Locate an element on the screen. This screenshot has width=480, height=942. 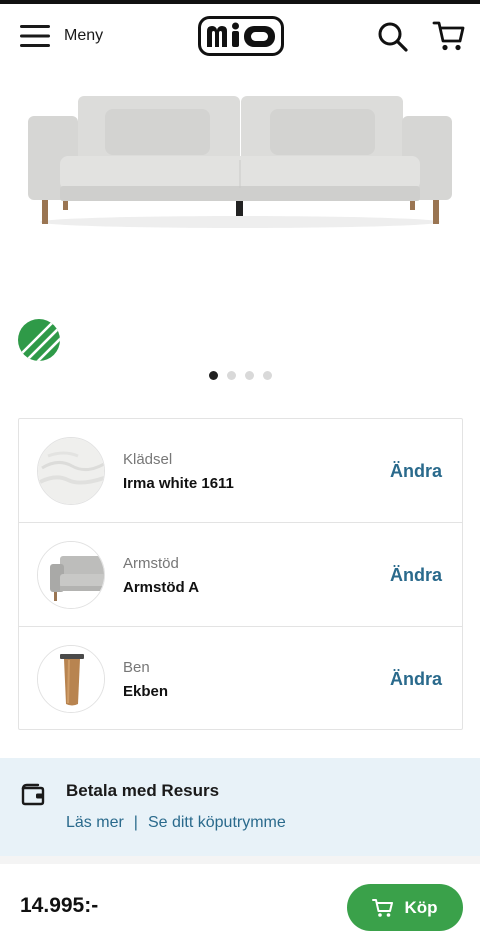
wooden-leg-thumbnail is located at coordinates (71, 679).